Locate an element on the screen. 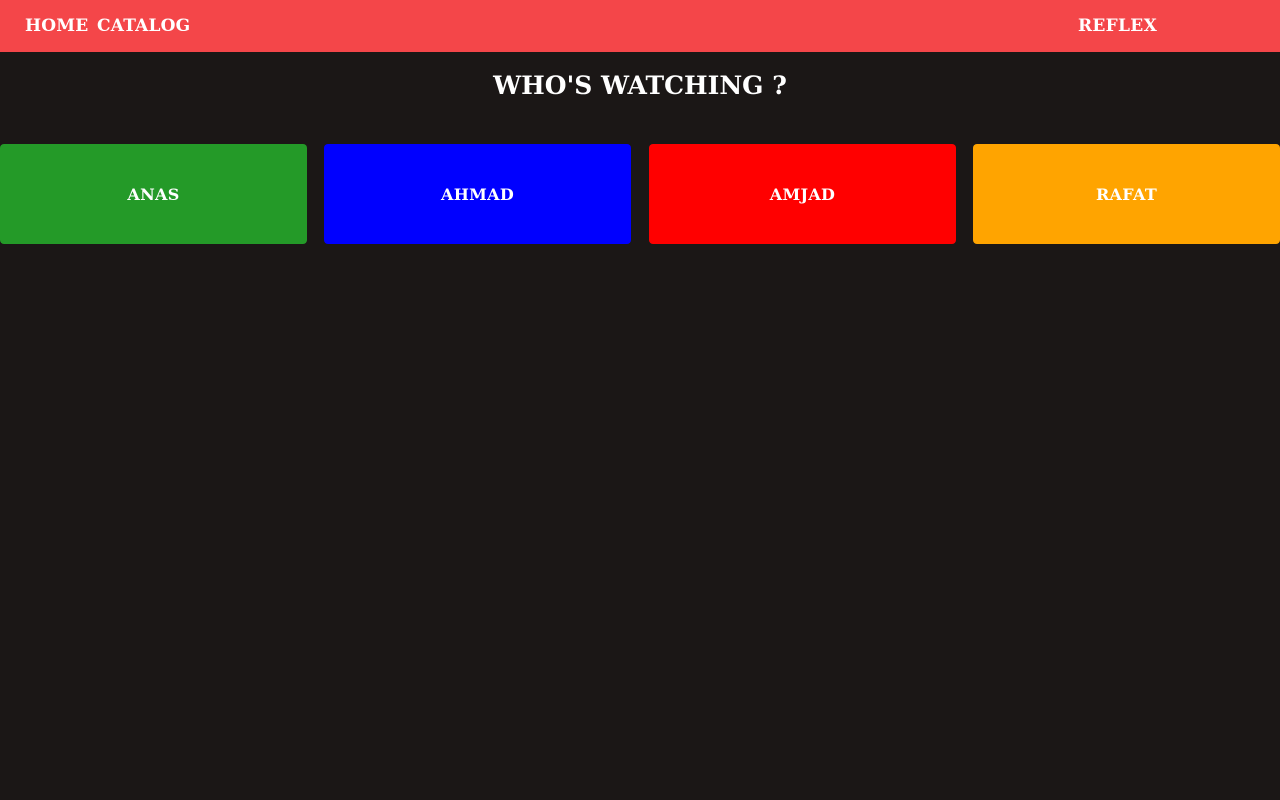 The image size is (1280, 800). profile-name: Anas is located at coordinates (153, 194).